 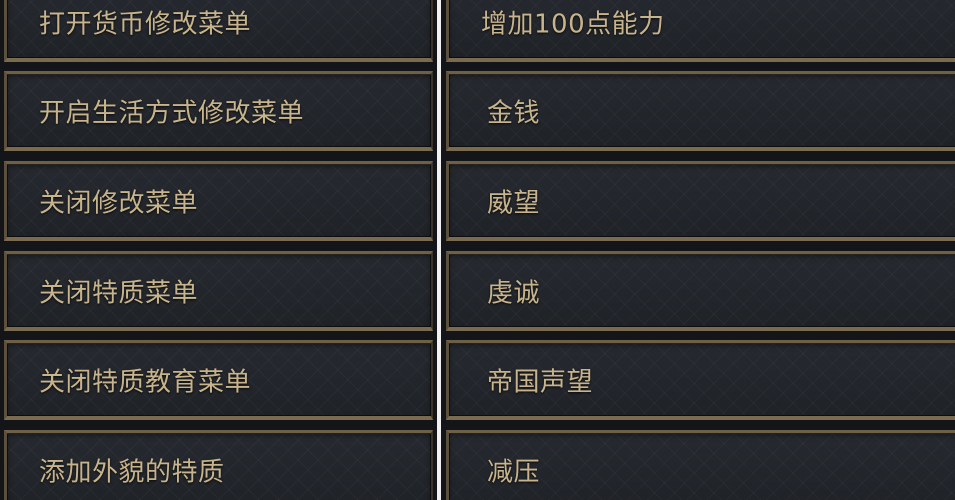 What do you see at coordinates (573, 24) in the screenshot?
I see `menu-item-label: 增加100点能力` at bounding box center [573, 24].